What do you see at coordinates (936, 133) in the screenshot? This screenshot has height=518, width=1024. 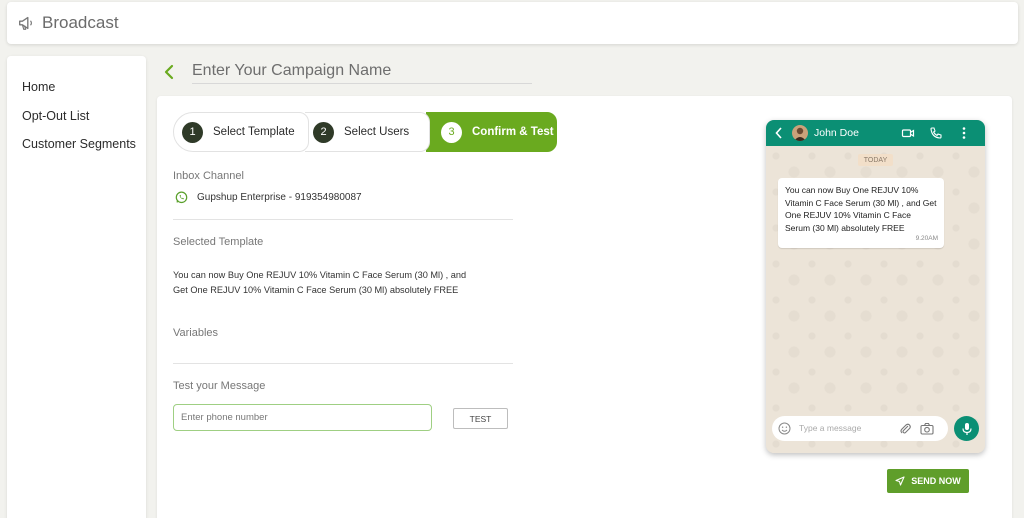 I see `phone-call-icon` at bounding box center [936, 133].